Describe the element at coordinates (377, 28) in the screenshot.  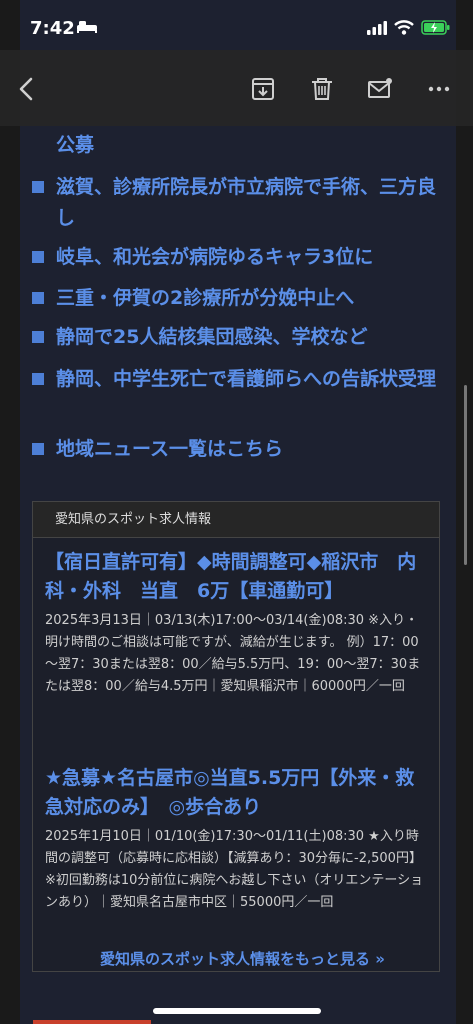
I see `cellular-signal-icon` at that location.